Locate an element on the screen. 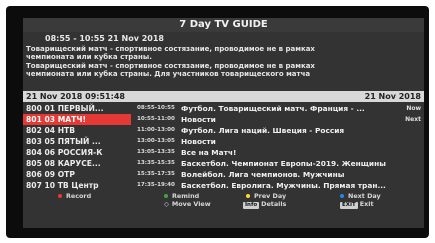  program-time: 10:55-11:00 is located at coordinates (156, 119).